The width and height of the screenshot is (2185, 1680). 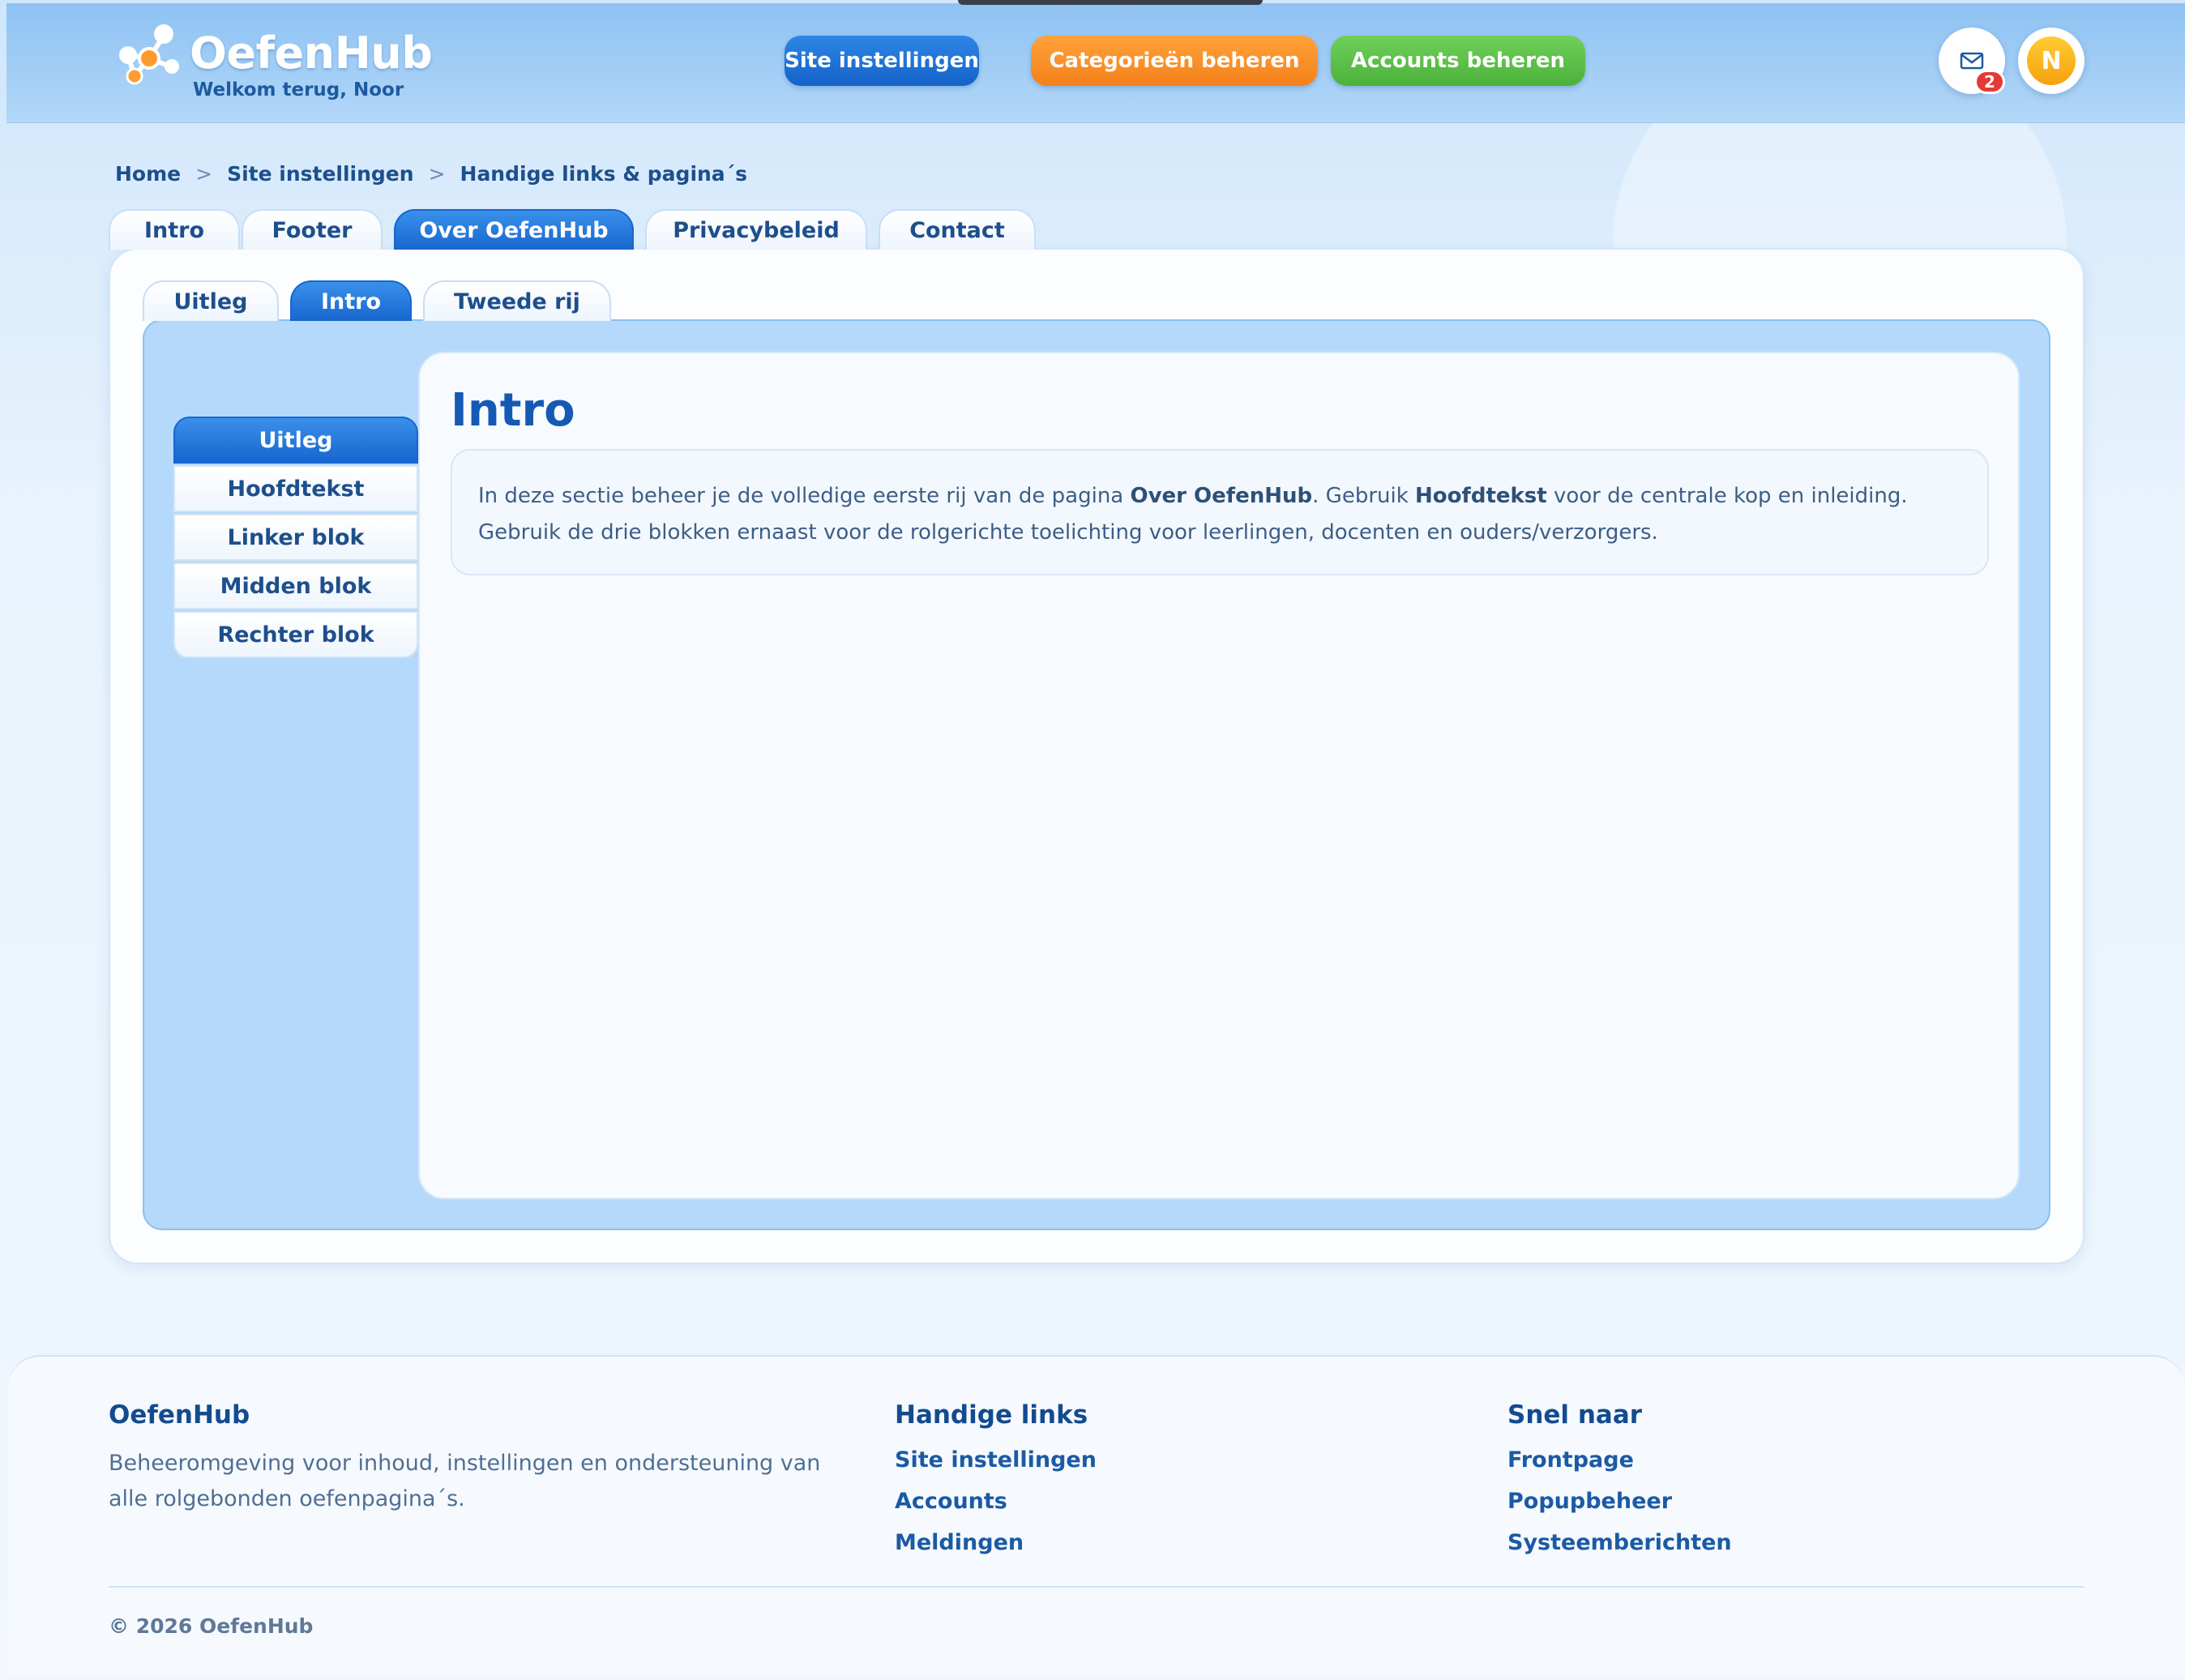 I want to click on manage-categories-button: Categorieën beheren, so click(x=1174, y=61).